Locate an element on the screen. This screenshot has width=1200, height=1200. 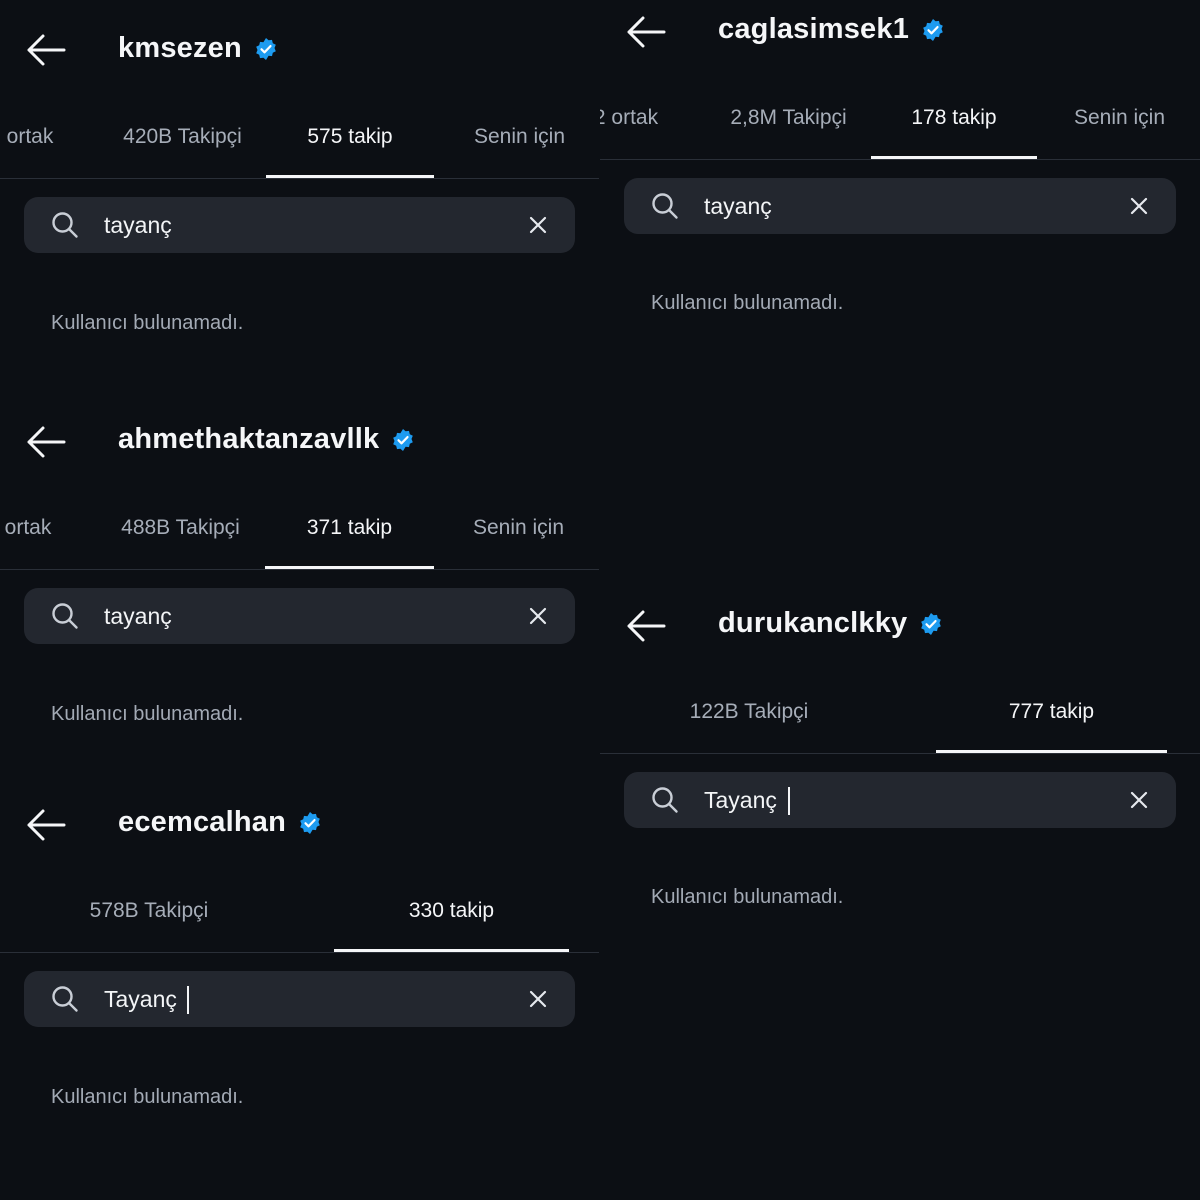
tab-following: 777 takip is located at coordinates (1051, 712).